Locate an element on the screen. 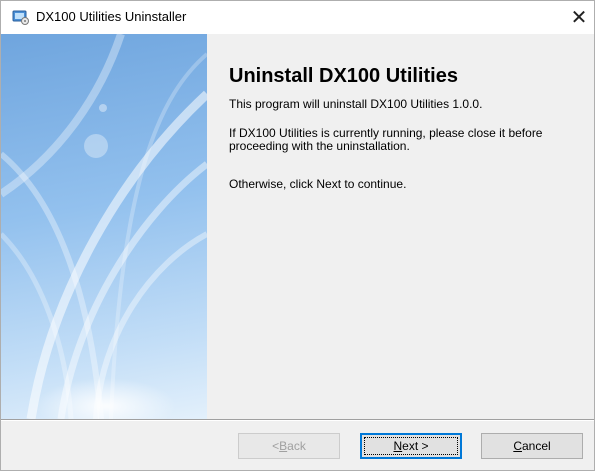 The height and width of the screenshot is (471, 595). cancel-button: Cancel is located at coordinates (532, 446).